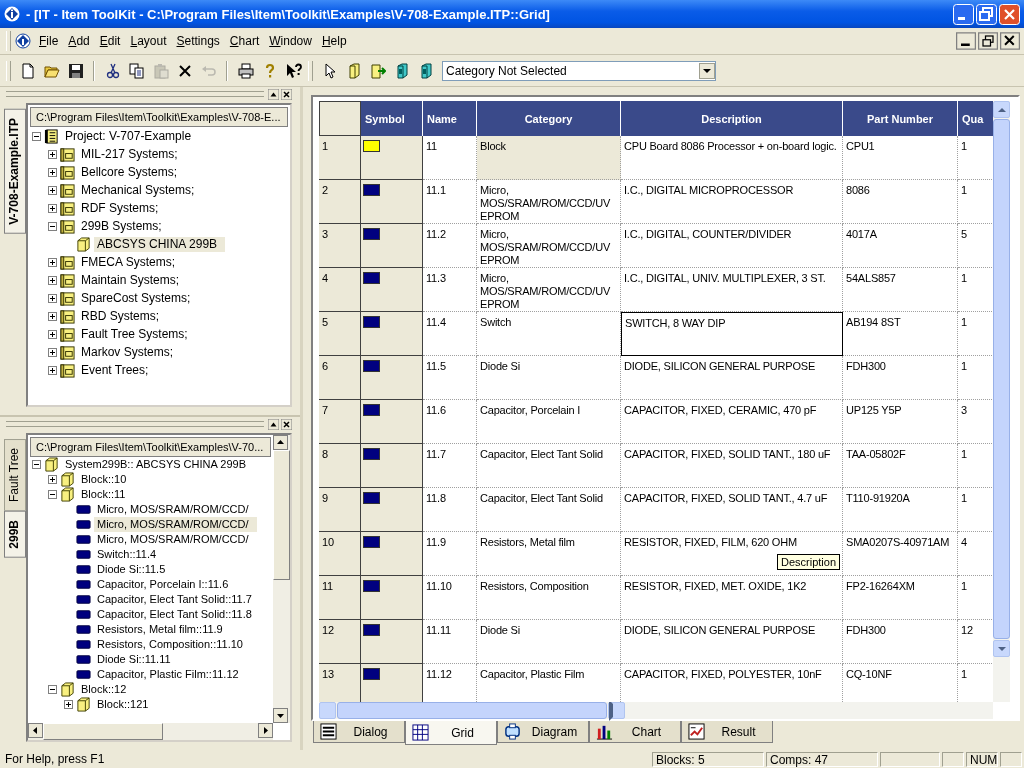 The width and height of the screenshot is (1024, 768). I want to click on view-tab: Diagram, so click(543, 732).